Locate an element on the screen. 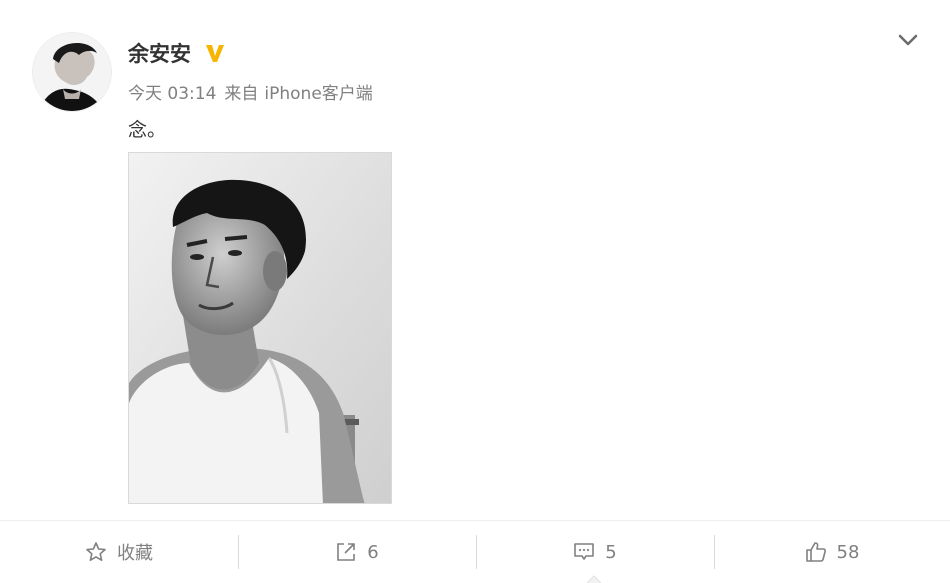  thumbs-up-icon is located at coordinates (816, 552).